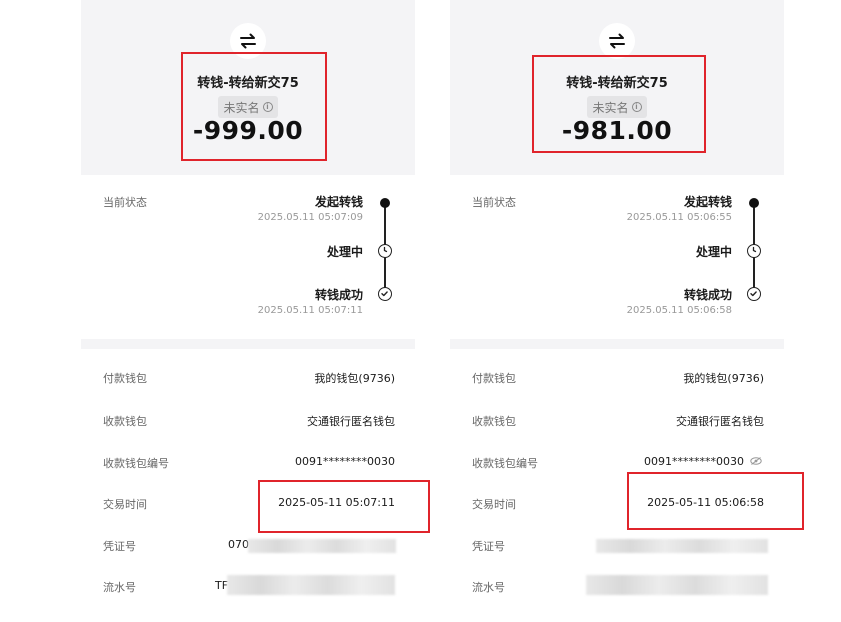 Image resolution: width=841 pixels, height=622 pixels. What do you see at coordinates (310, 217) in the screenshot?
I see `step-initiated-time: 2025.05.11 05:07:09` at bounding box center [310, 217].